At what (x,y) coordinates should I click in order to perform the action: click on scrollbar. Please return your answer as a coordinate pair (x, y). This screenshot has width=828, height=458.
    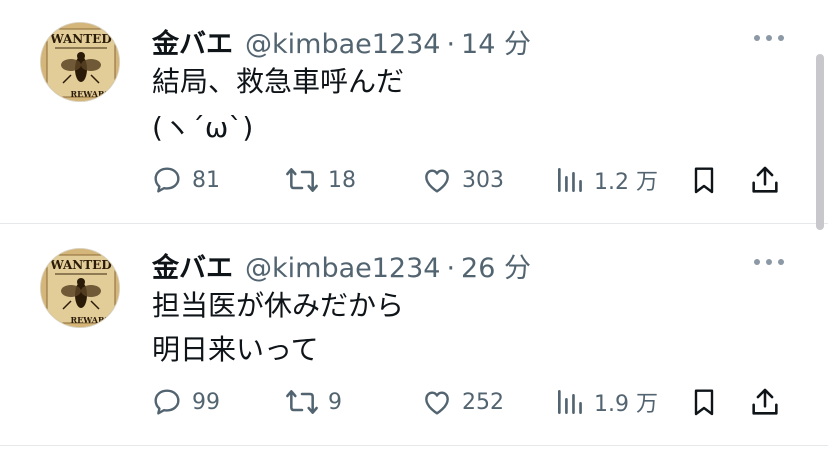
    Looking at the image, I should click on (820, 142).